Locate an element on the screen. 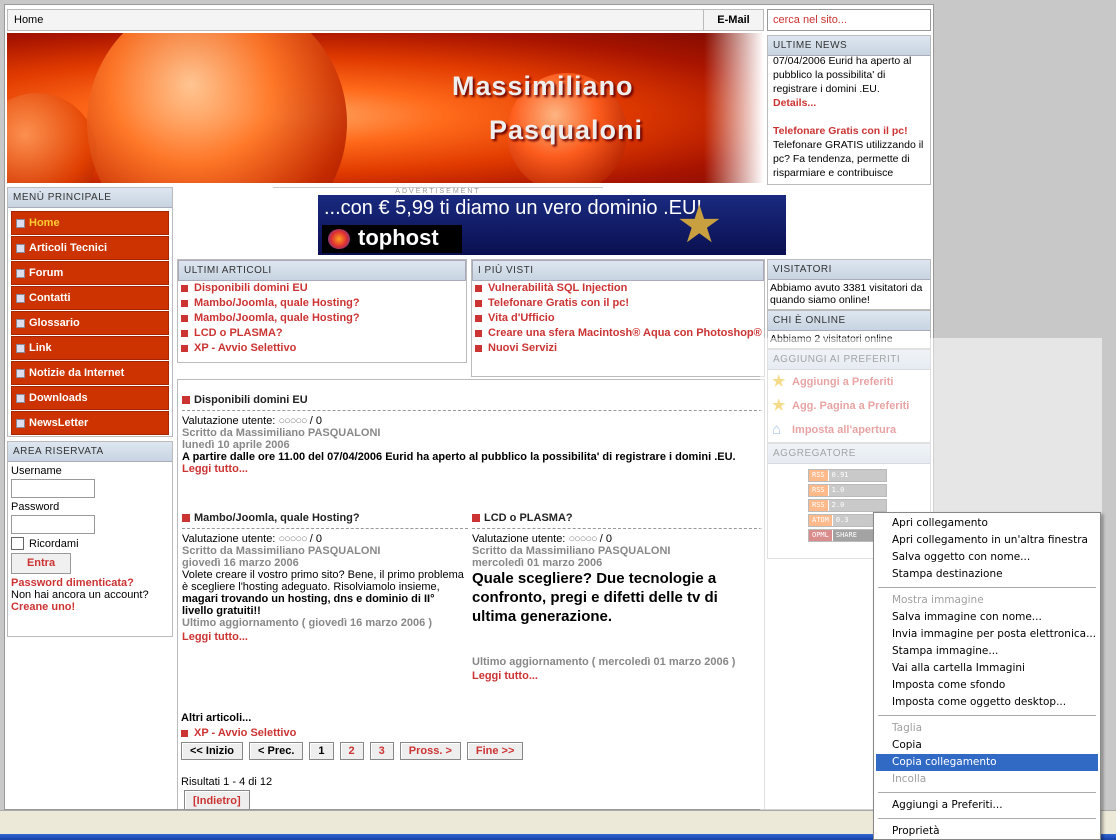 The height and width of the screenshot is (840, 1116). context-menu-item: Proprietà is located at coordinates (987, 831).